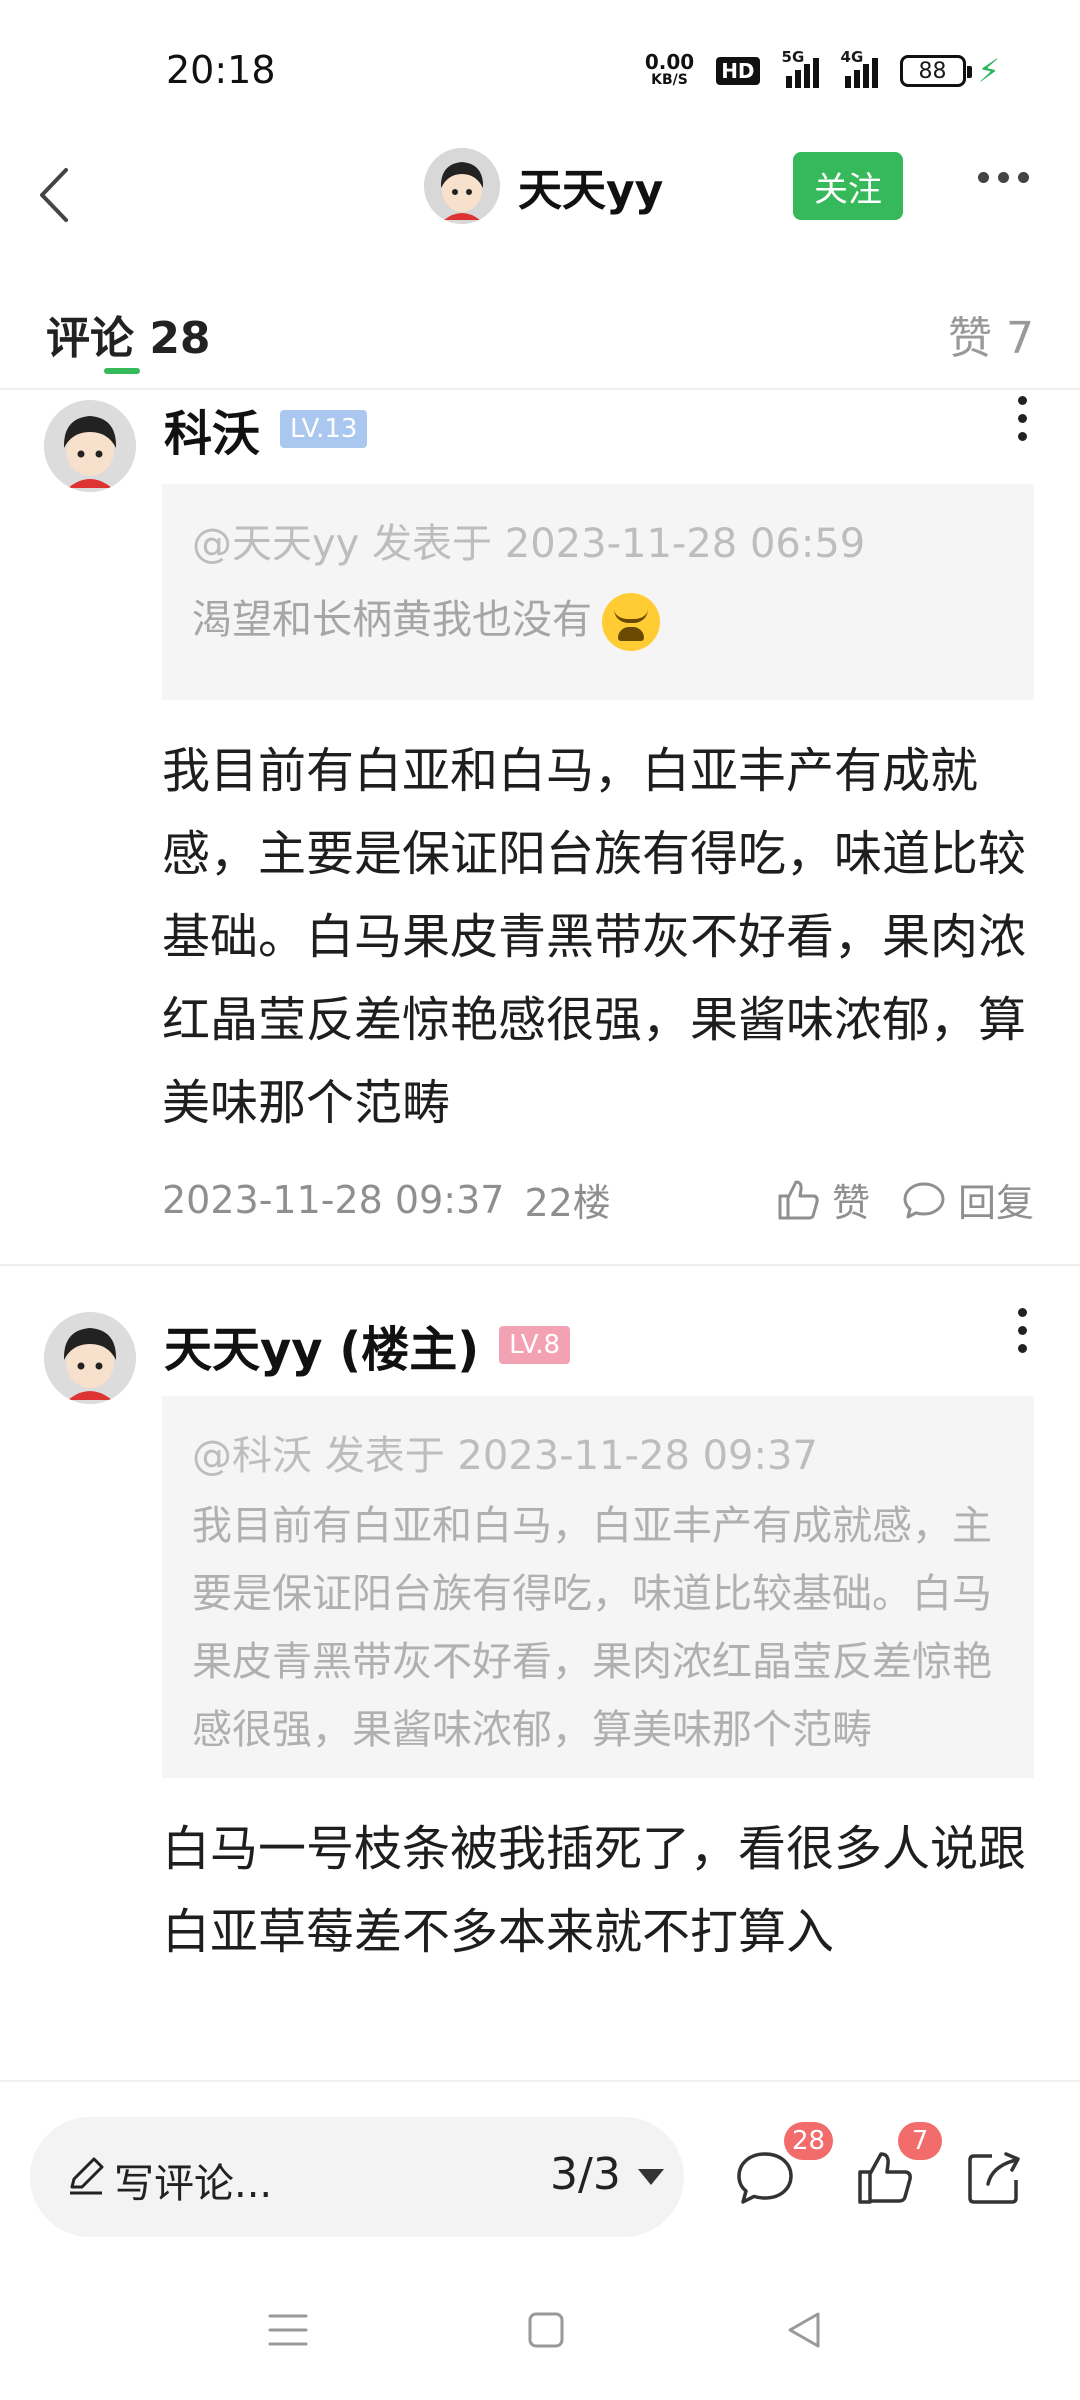  I want to click on comment-footer: 2023-11-28 09:37 22楼 赞 回复, so click(598, 1199).